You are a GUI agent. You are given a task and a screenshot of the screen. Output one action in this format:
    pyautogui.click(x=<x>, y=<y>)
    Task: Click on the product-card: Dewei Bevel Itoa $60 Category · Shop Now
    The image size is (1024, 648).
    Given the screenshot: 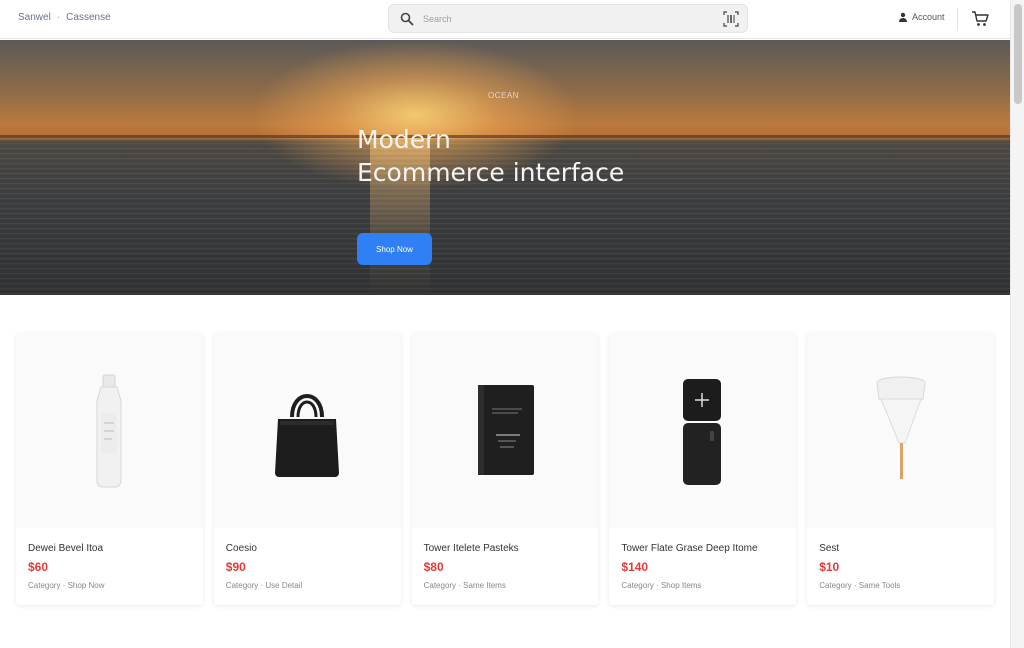 What is the action you would take?
    pyautogui.click(x=109, y=469)
    